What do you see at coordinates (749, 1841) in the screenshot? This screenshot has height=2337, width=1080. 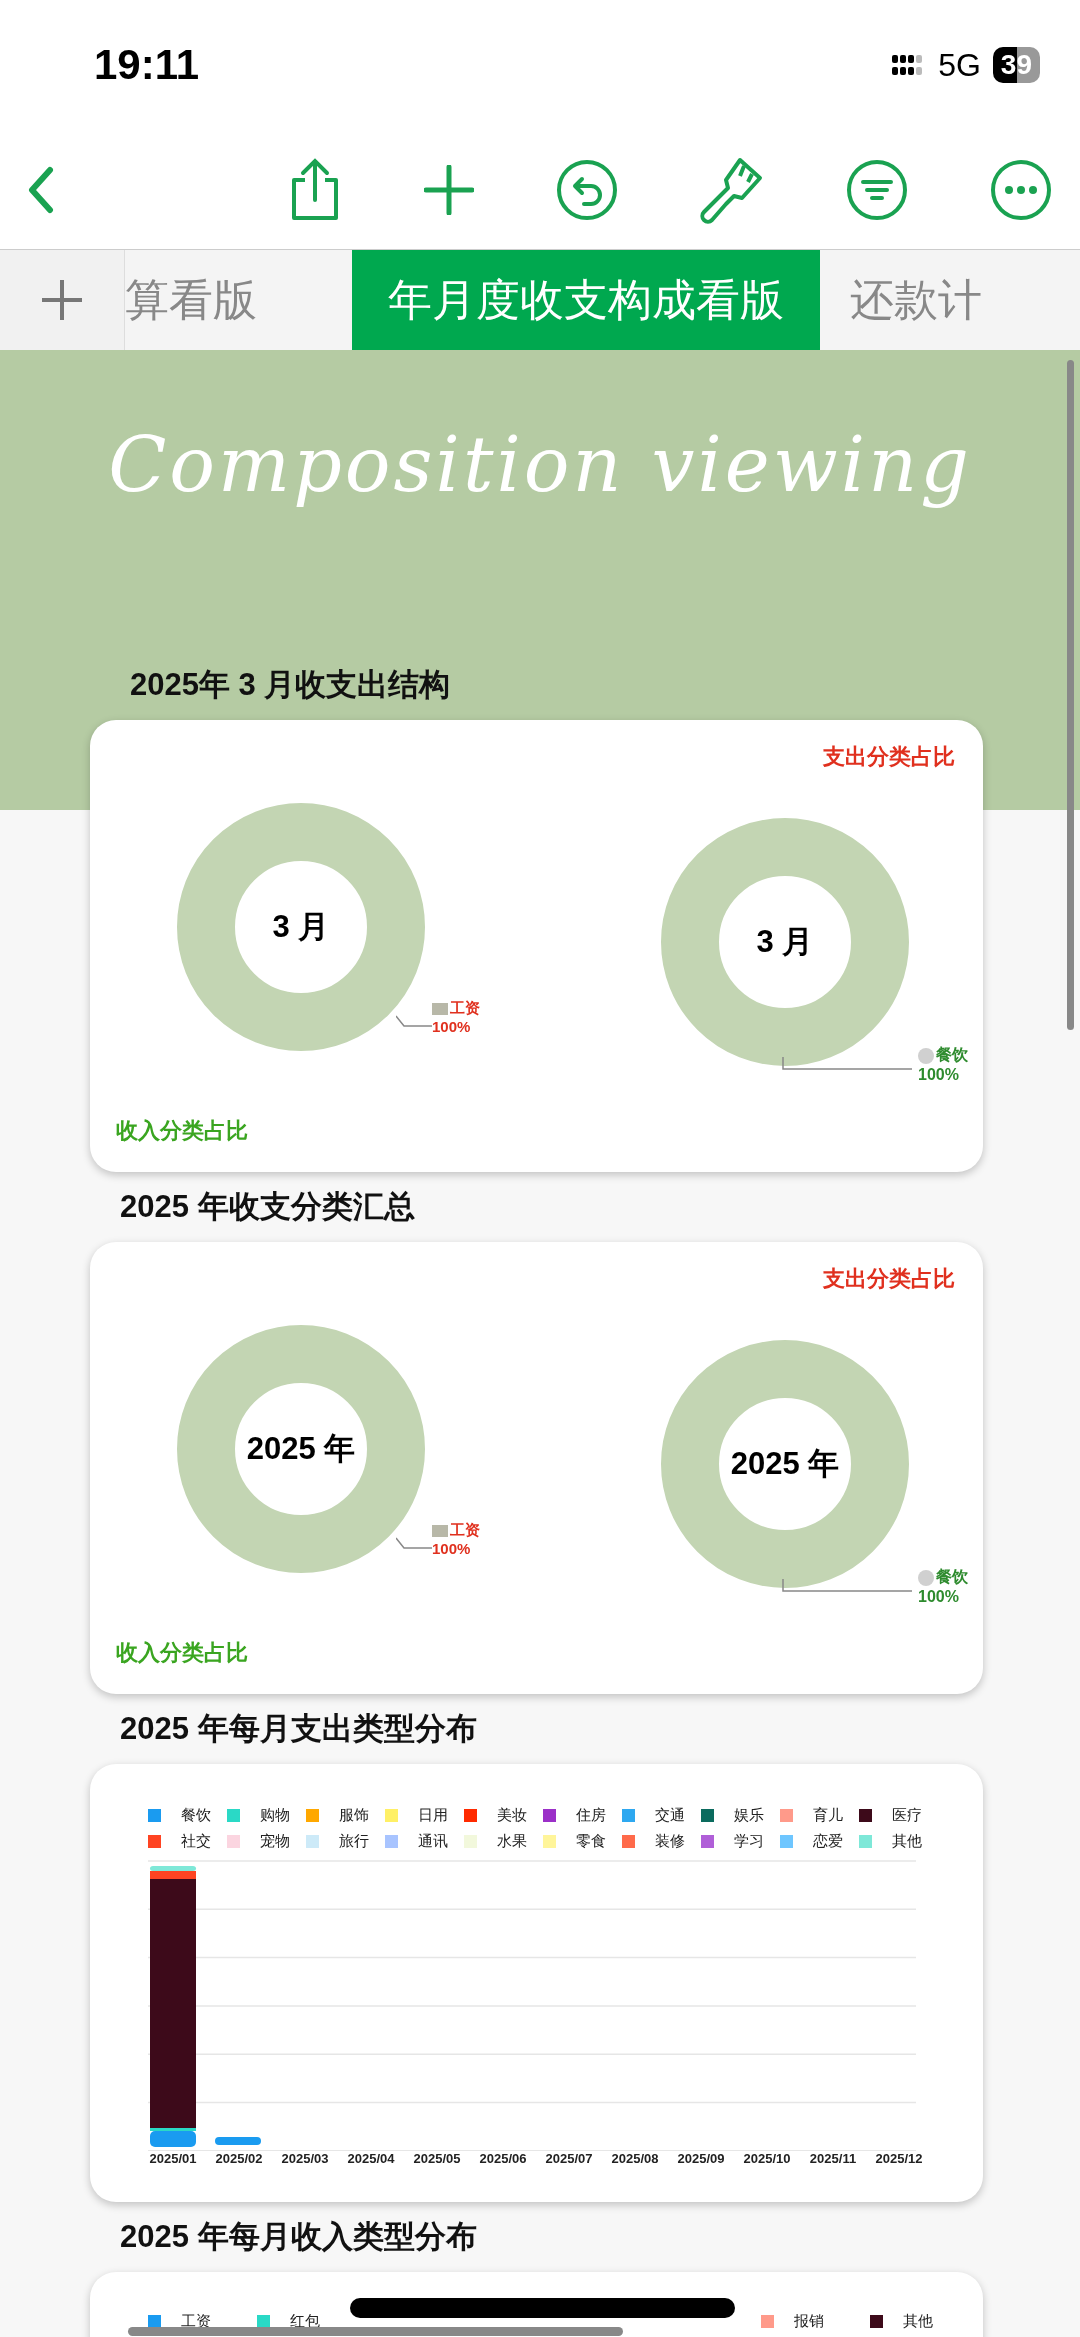 I see `legend-label: 学习` at bounding box center [749, 1841].